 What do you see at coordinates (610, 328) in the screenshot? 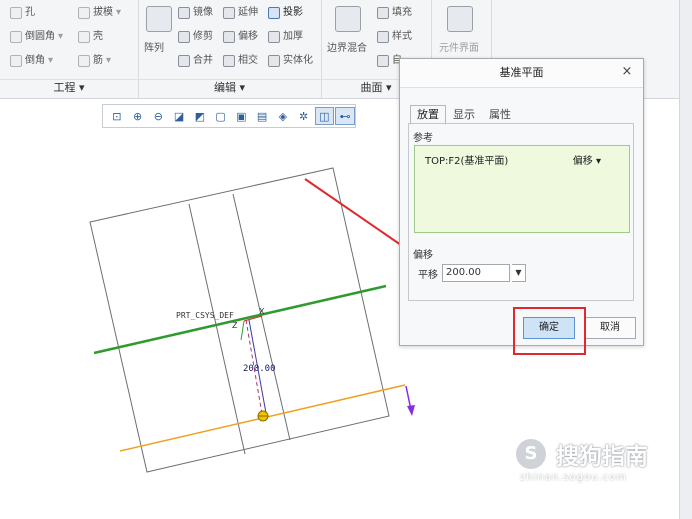
I see `cancel-button: 取消` at bounding box center [610, 328].